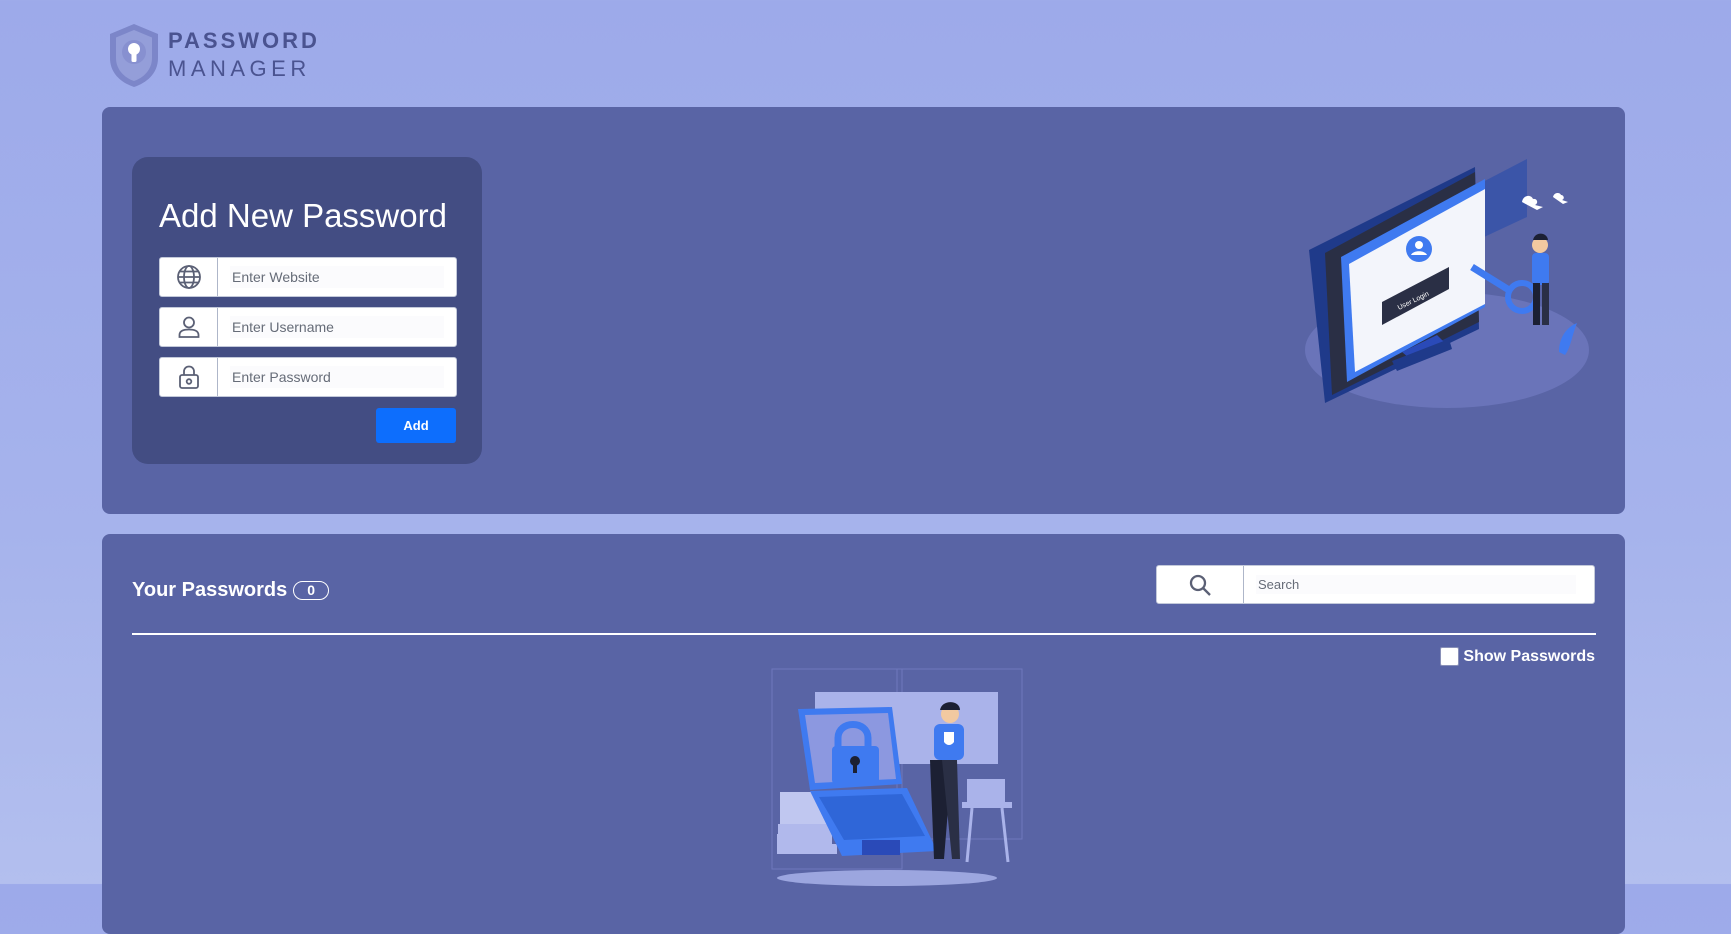 This screenshot has height=934, width=1731. What do you see at coordinates (337, 377) in the screenshot?
I see `password-input` at bounding box center [337, 377].